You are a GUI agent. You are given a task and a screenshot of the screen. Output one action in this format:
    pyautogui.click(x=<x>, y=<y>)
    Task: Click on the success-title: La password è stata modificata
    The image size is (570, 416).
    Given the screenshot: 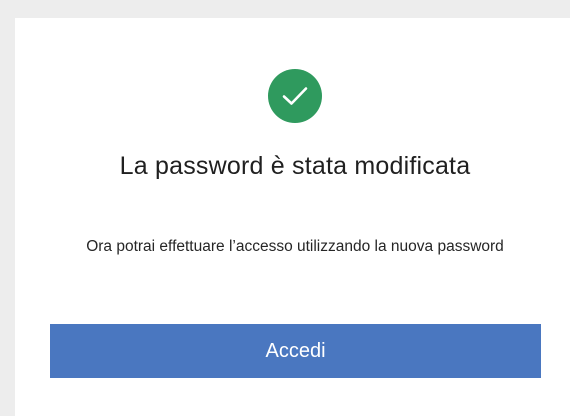 What is the action you would take?
    pyautogui.click(x=295, y=166)
    